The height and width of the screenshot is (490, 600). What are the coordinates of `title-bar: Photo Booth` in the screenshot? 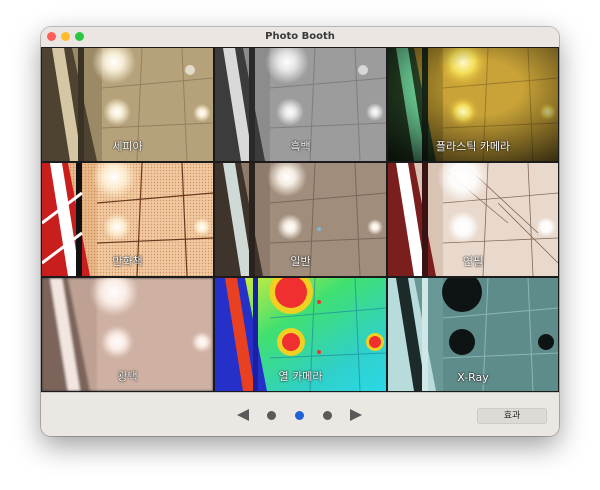 It's located at (300, 37).